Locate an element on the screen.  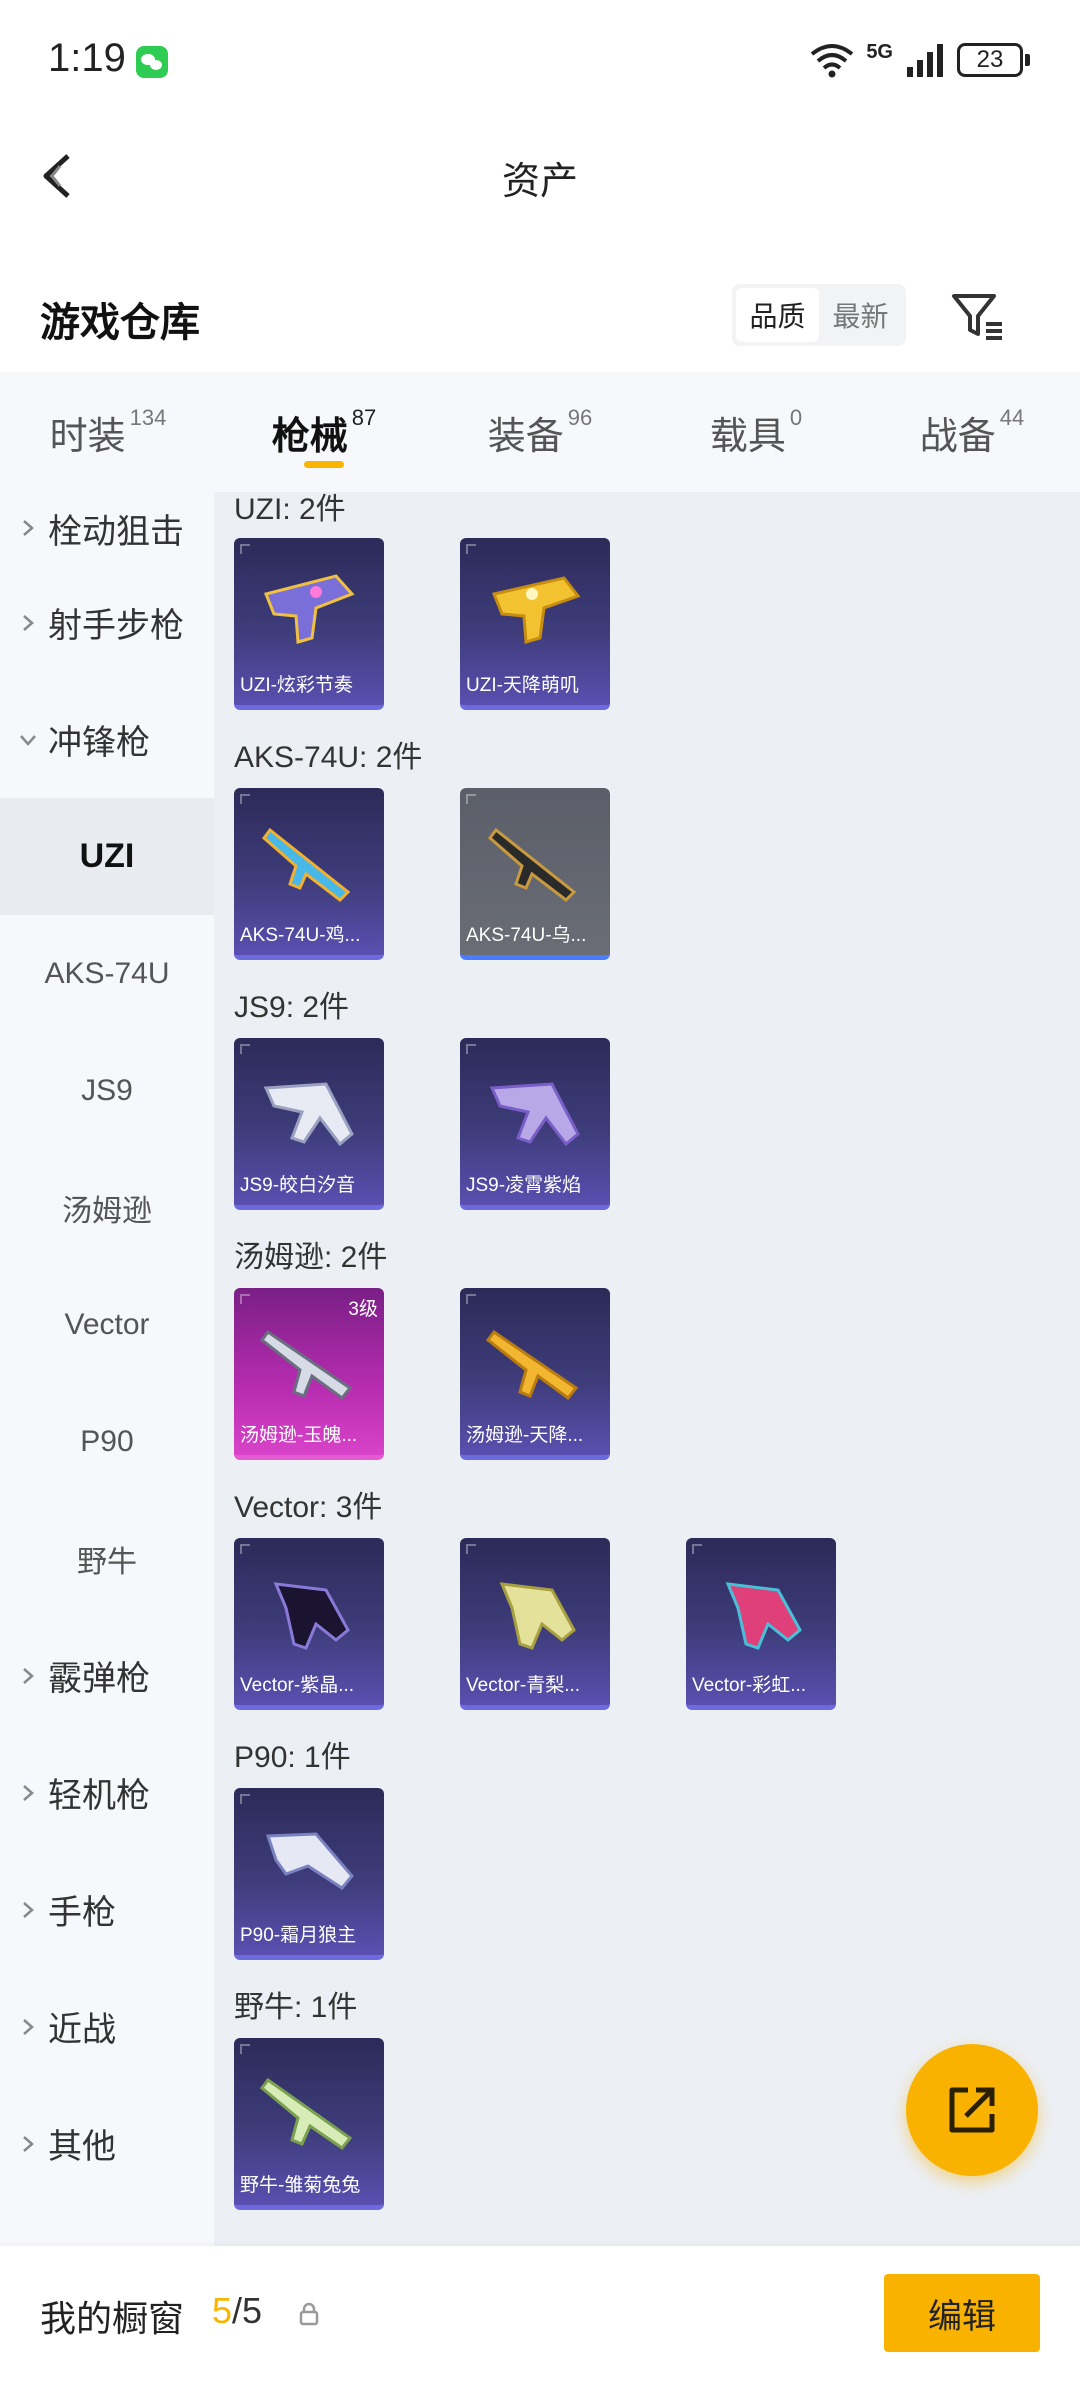
sidebar-item-vector: Vector is located at coordinates (107, 1324).